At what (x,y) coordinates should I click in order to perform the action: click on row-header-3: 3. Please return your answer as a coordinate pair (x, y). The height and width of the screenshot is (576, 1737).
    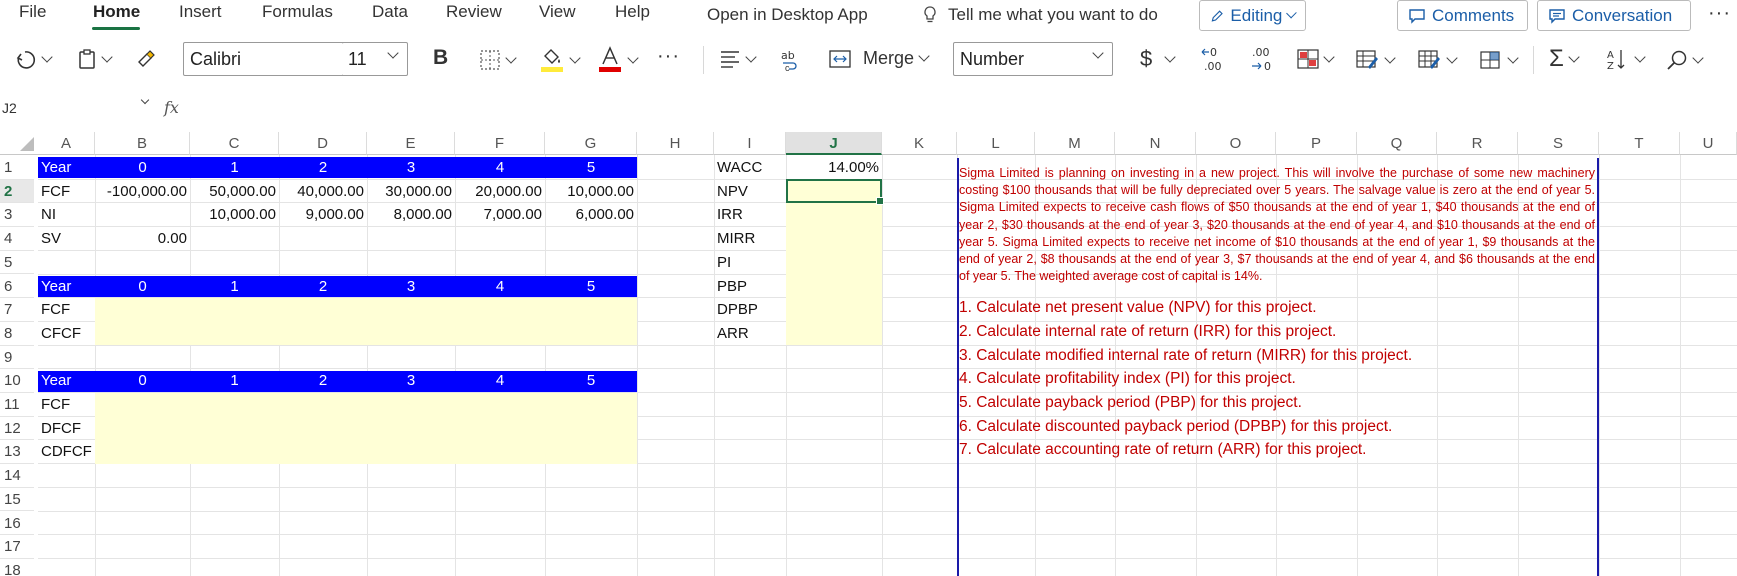
    Looking at the image, I should click on (17, 215).